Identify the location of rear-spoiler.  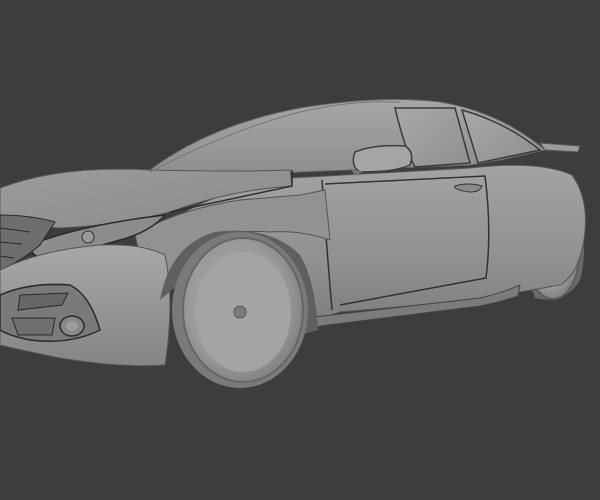
(559, 147).